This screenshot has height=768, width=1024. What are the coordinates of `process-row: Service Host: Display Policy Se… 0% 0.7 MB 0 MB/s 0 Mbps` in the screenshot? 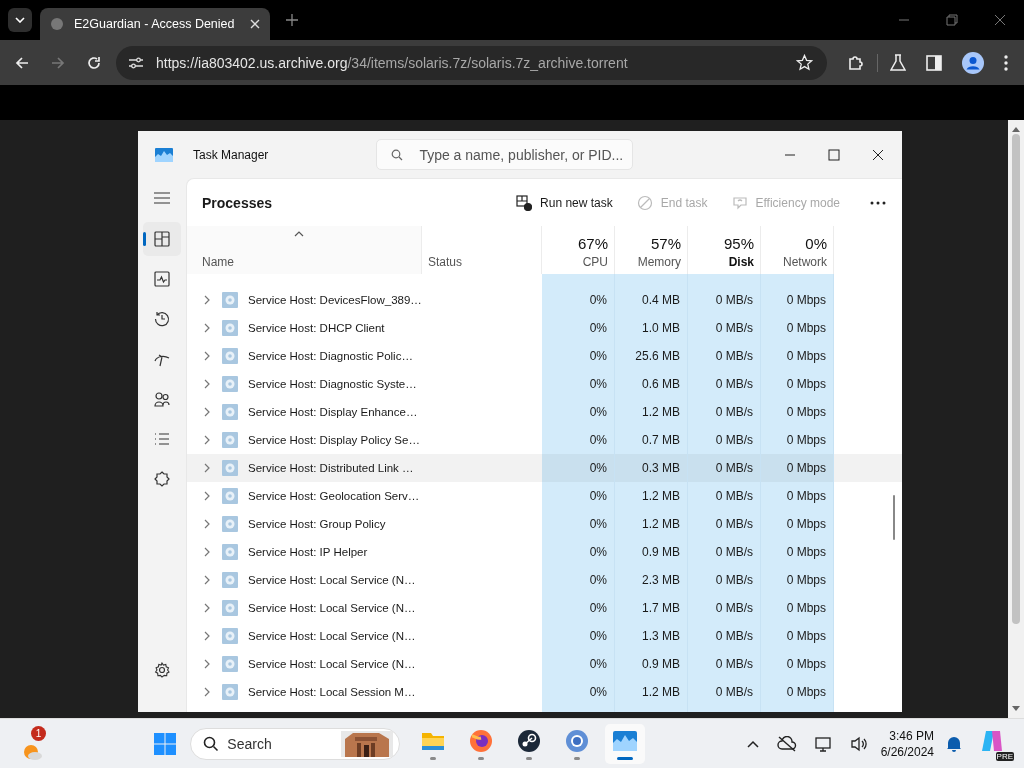 It's located at (544, 440).